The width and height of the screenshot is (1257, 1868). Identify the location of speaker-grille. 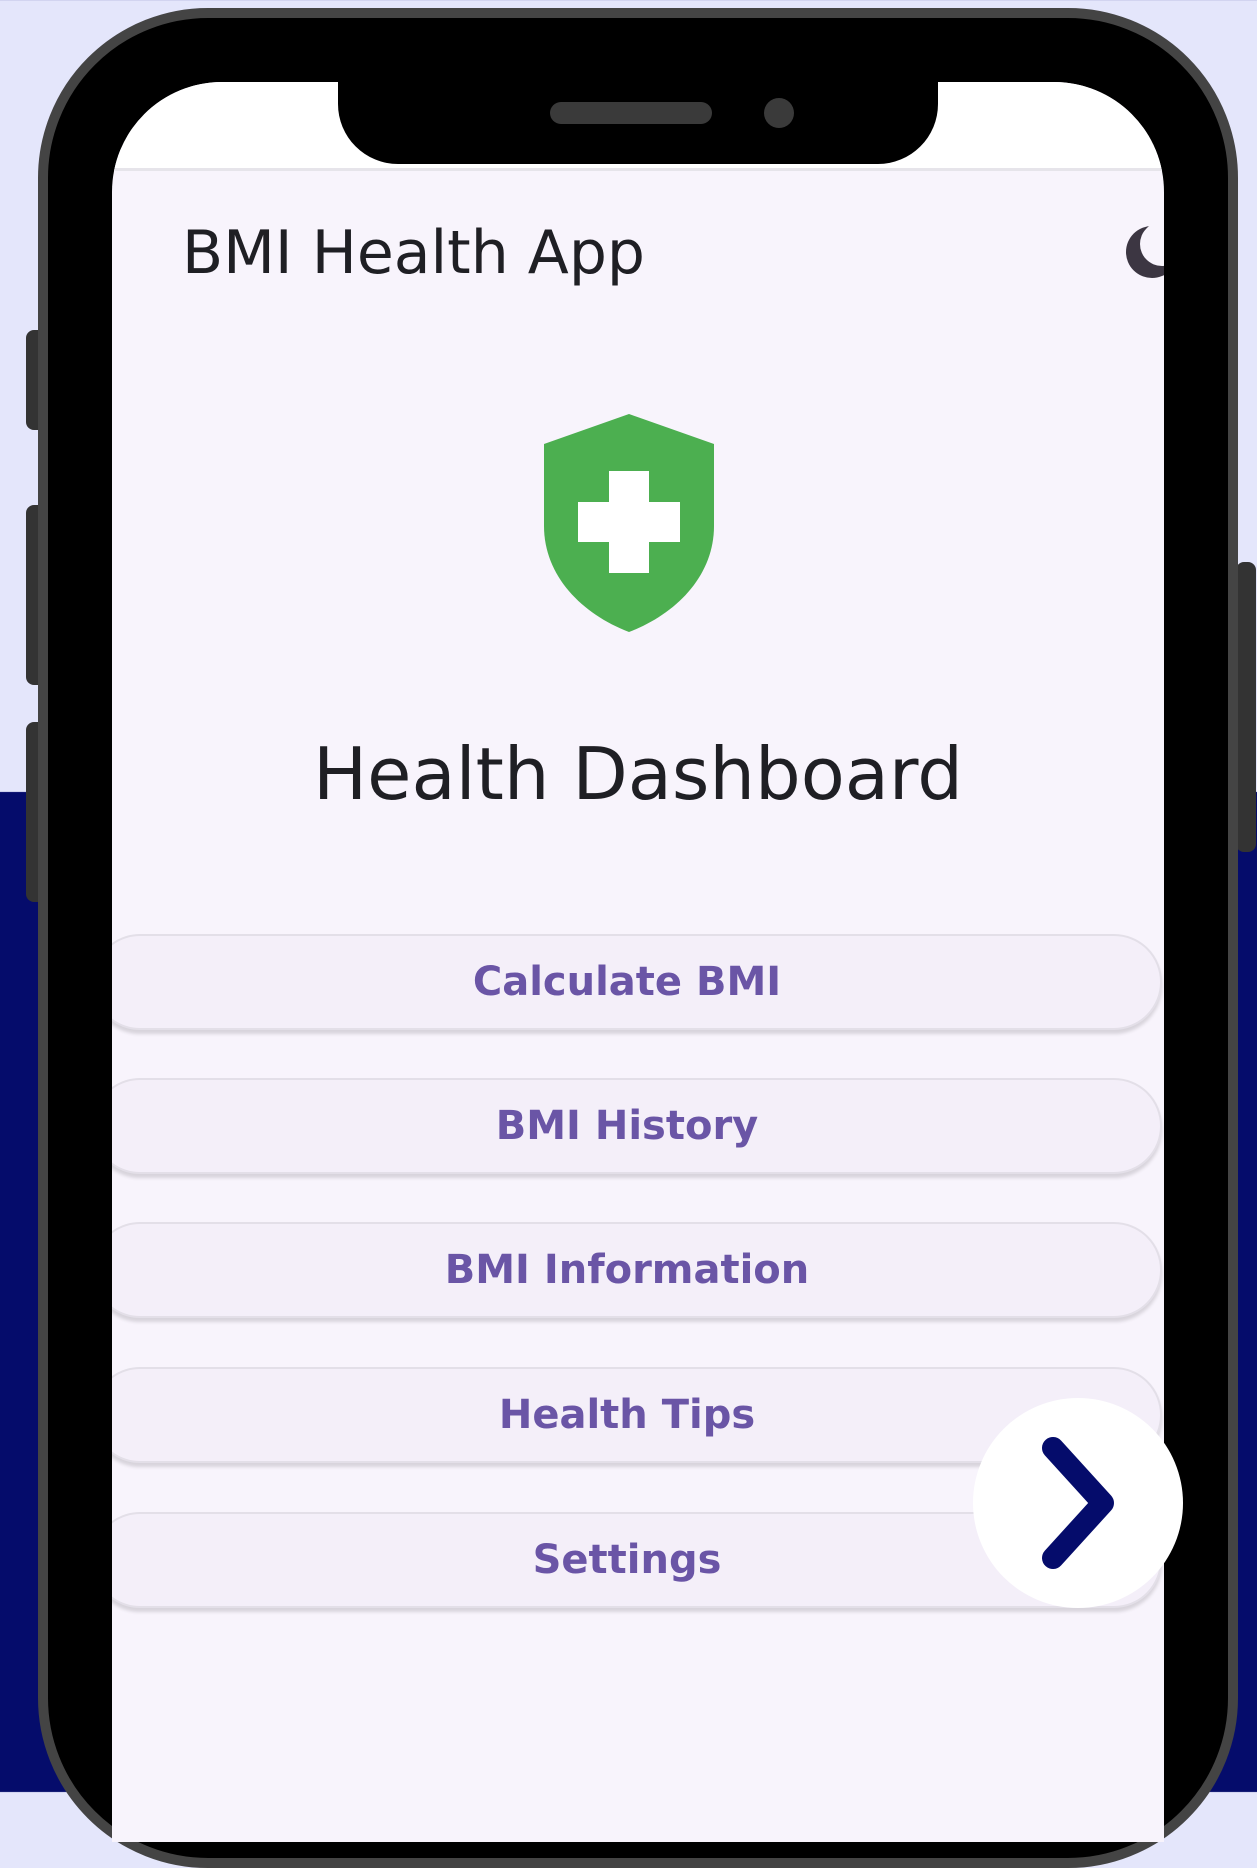
(631, 113).